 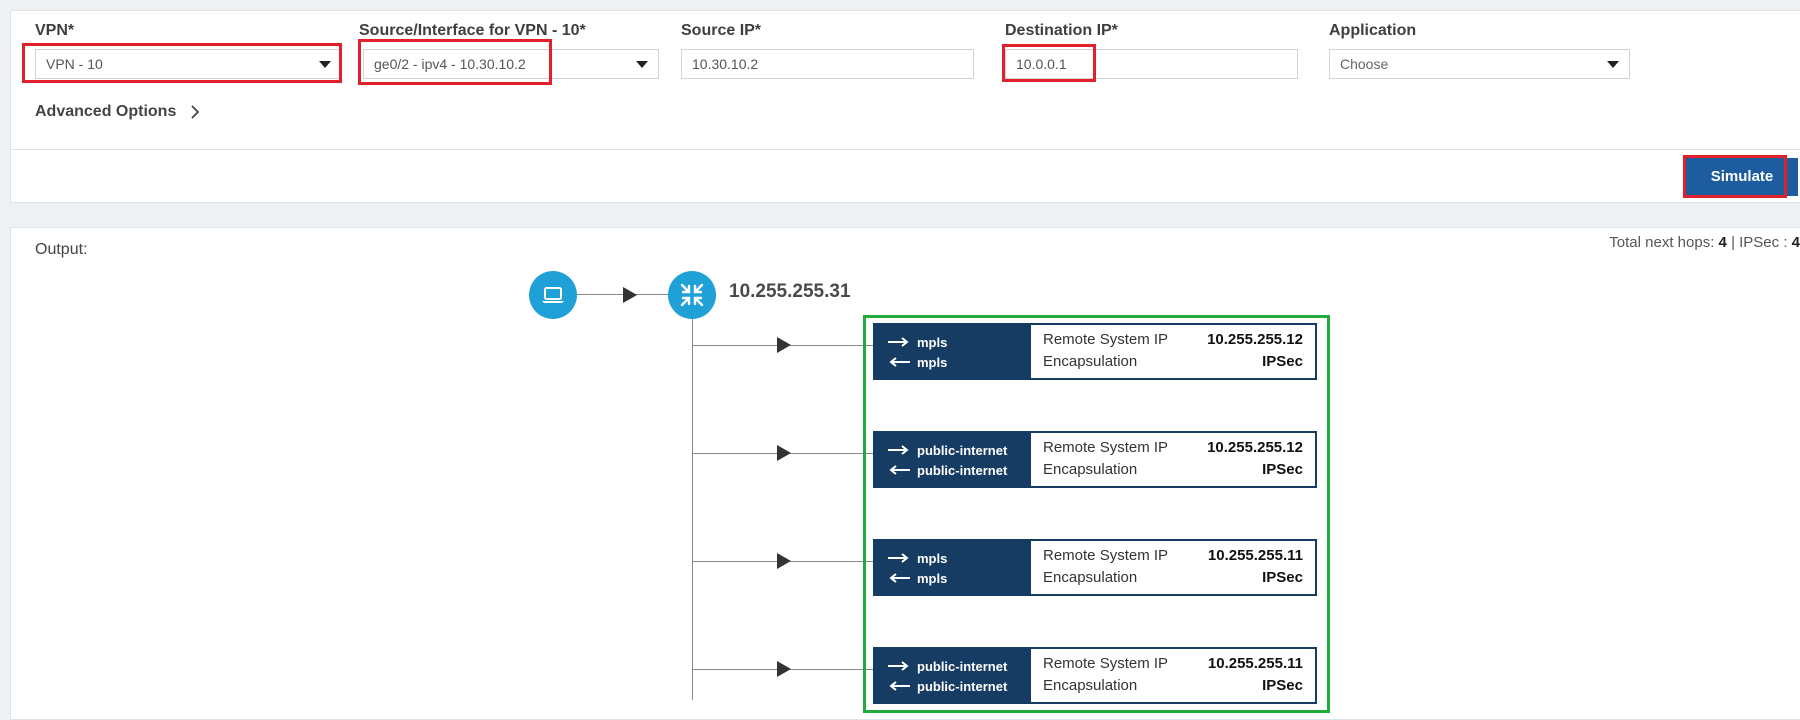 What do you see at coordinates (1735, 176) in the screenshot?
I see `simulate-highlight` at bounding box center [1735, 176].